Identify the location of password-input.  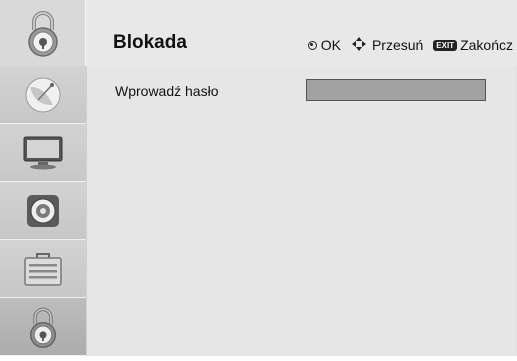
(396, 90).